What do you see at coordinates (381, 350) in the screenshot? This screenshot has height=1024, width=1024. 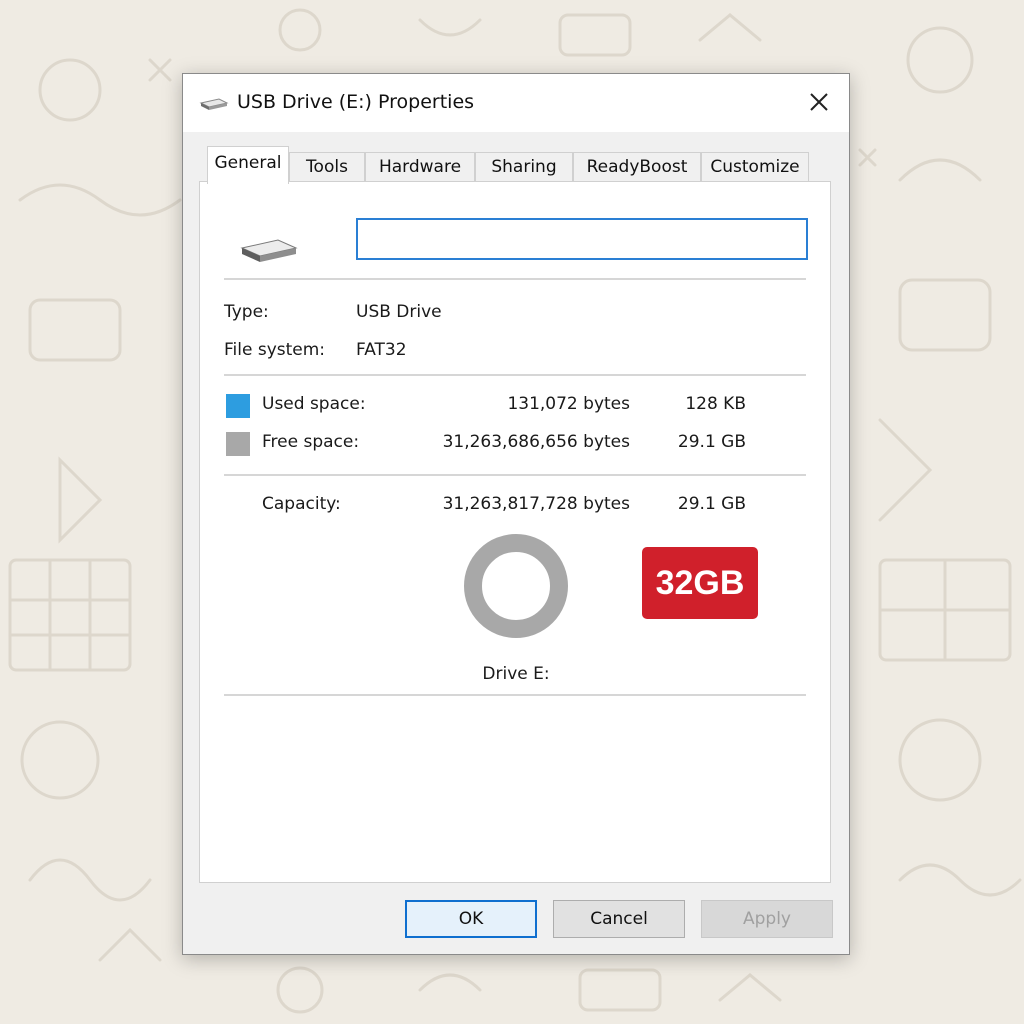 I see `filesystem-value: FAT32` at bounding box center [381, 350].